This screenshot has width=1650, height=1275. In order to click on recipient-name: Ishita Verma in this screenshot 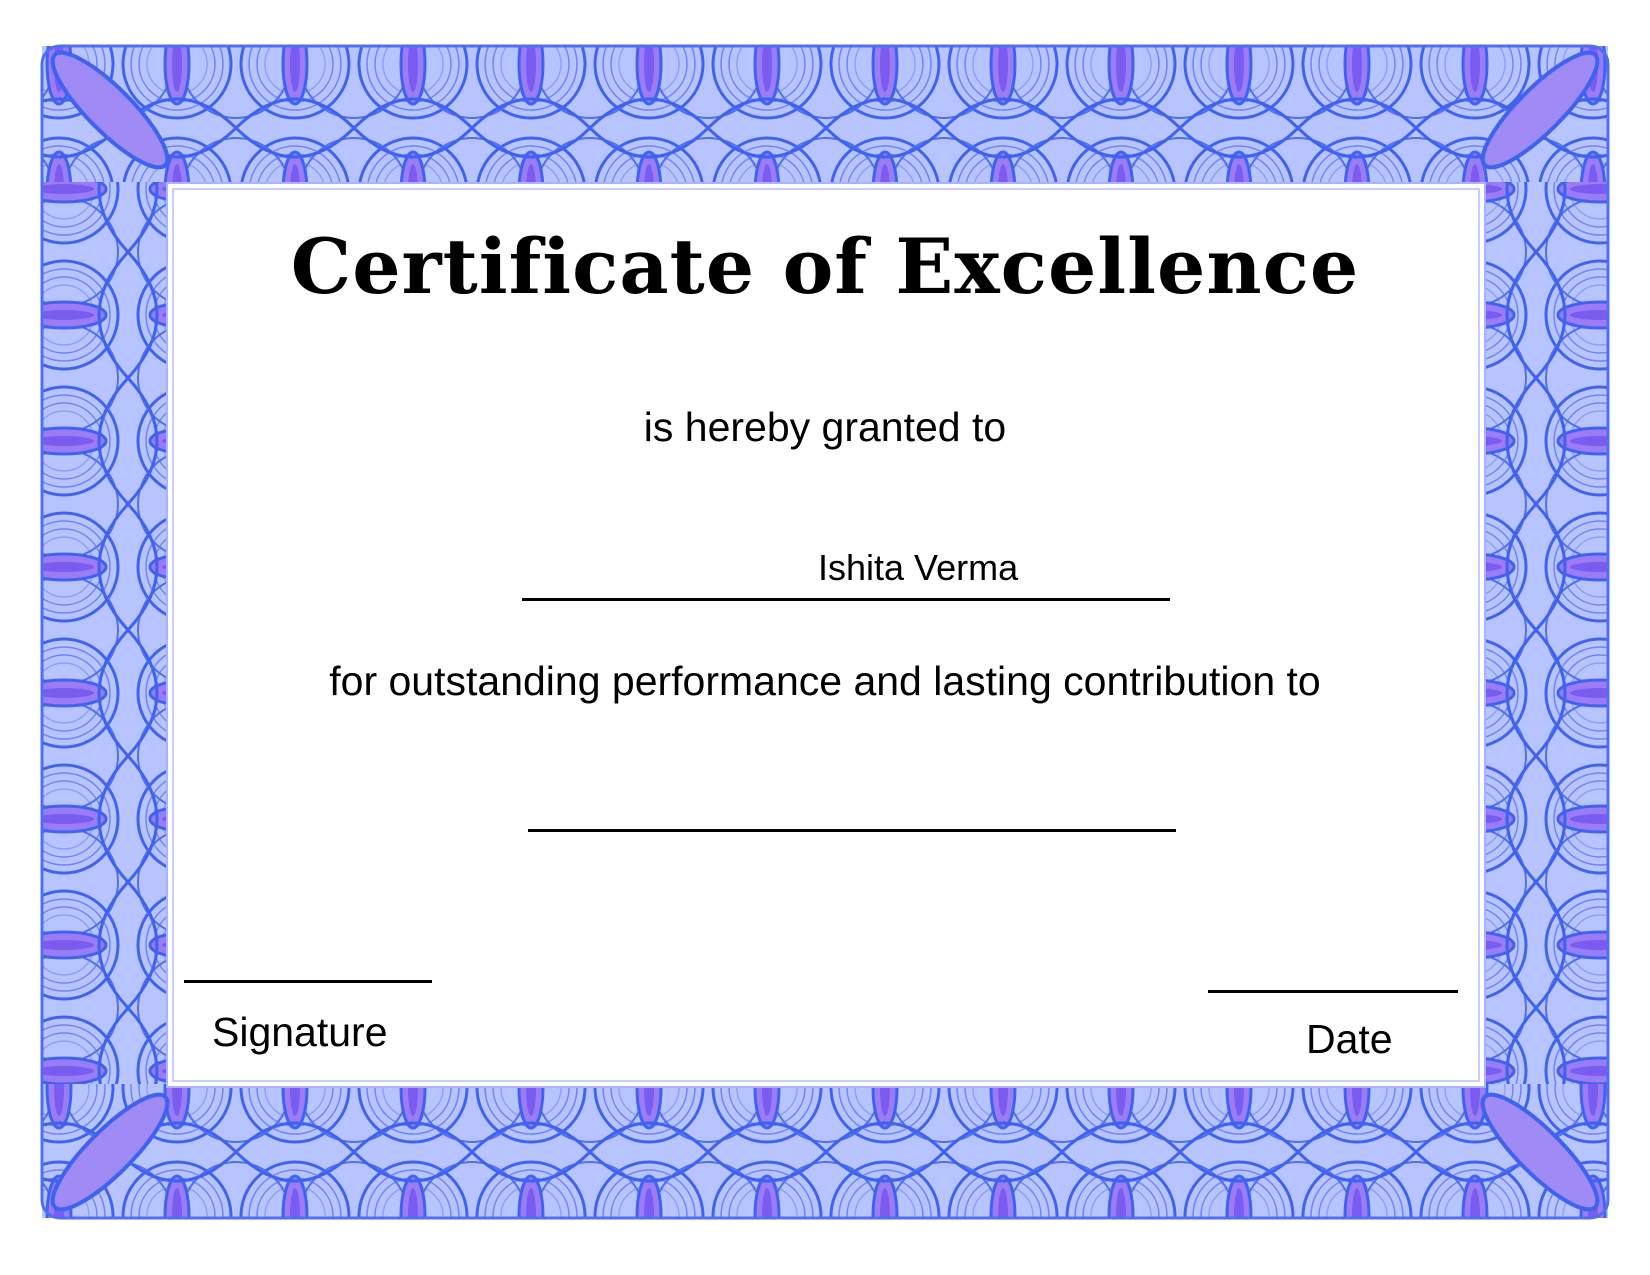, I will do `click(918, 567)`.